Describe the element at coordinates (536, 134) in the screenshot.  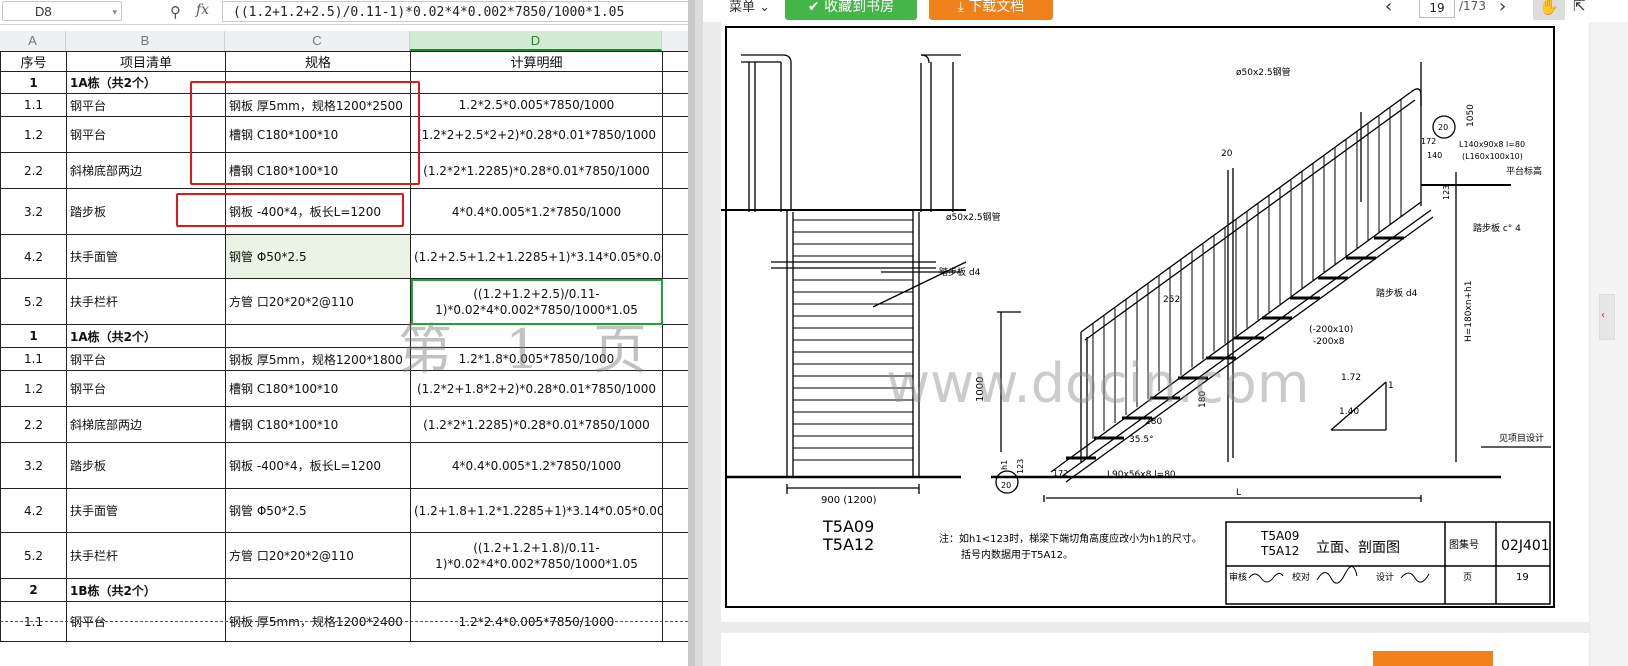
I see `cell-calc: (1.2*2+2.5*2+2)*0.28*0.01*7850/1000` at that location.